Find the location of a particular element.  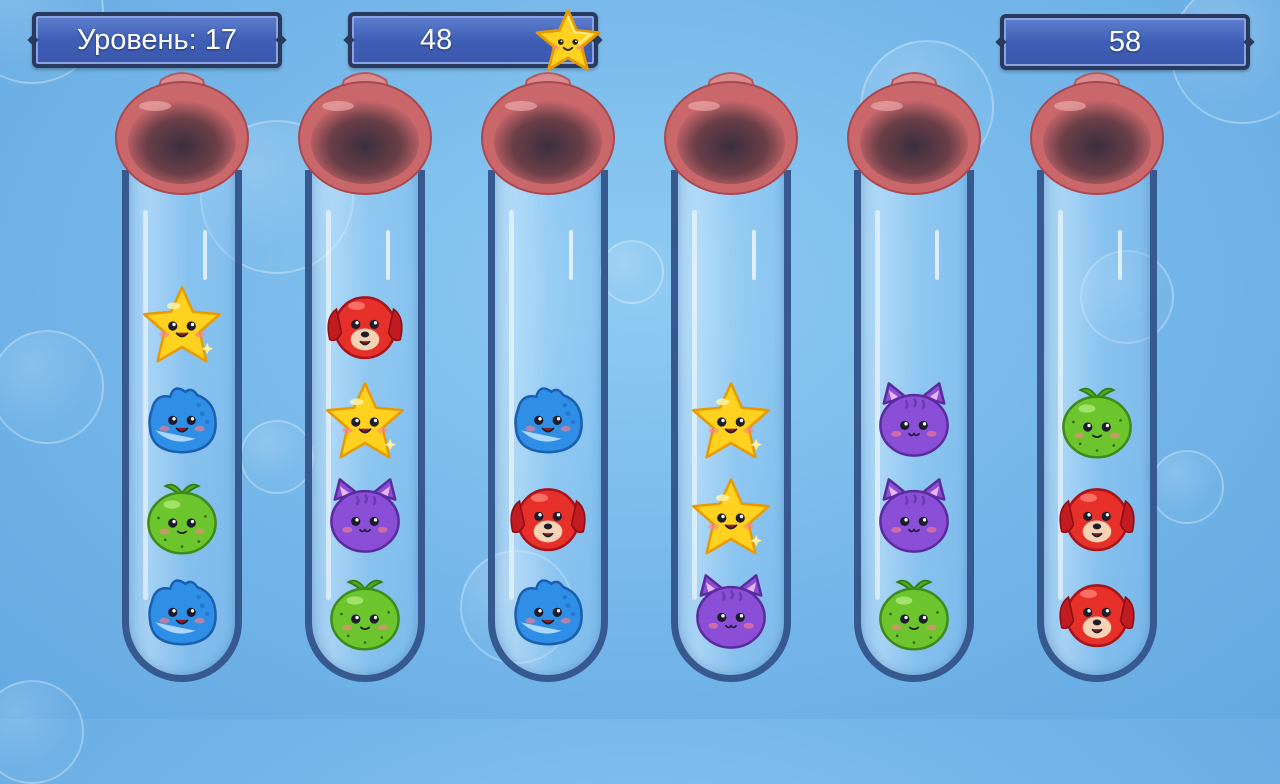

moves-count: 58 is located at coordinates (1125, 41).